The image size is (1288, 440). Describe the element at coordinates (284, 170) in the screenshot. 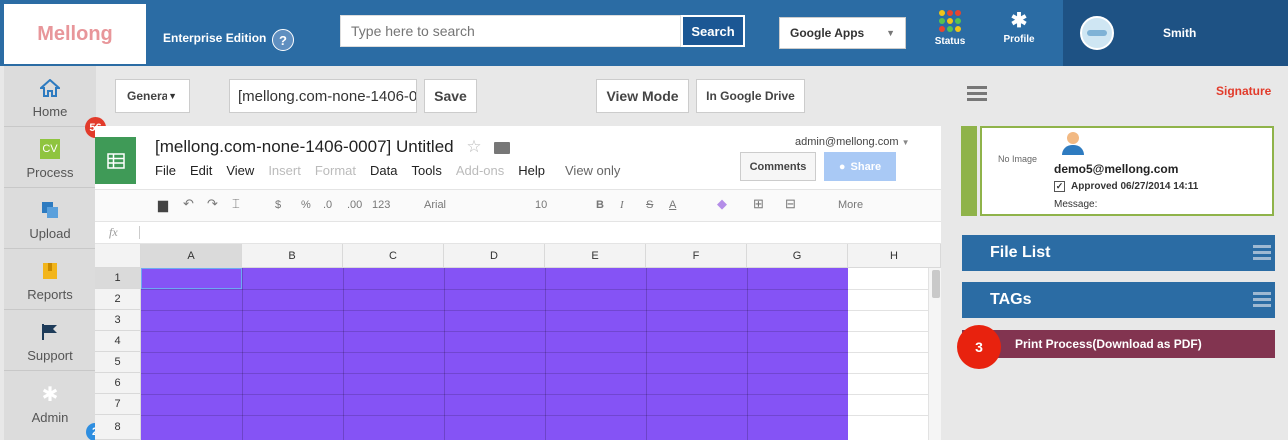

I see `menu-insert: Insert` at that location.